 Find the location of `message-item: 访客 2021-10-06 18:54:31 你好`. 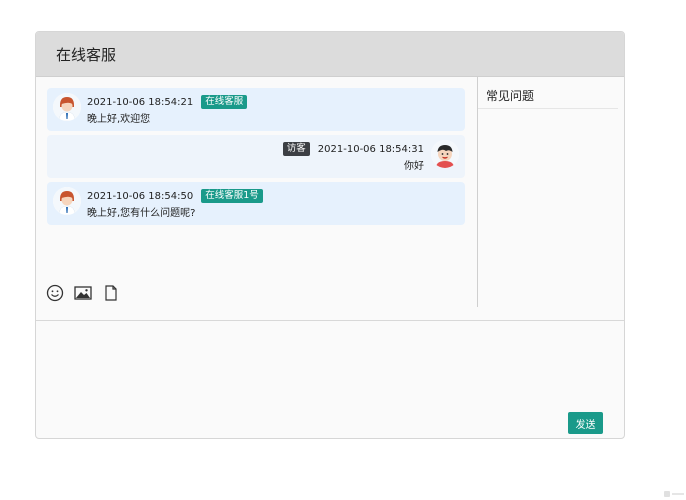

message-item: 访客 2021-10-06 18:54:31 你好 is located at coordinates (256, 156).